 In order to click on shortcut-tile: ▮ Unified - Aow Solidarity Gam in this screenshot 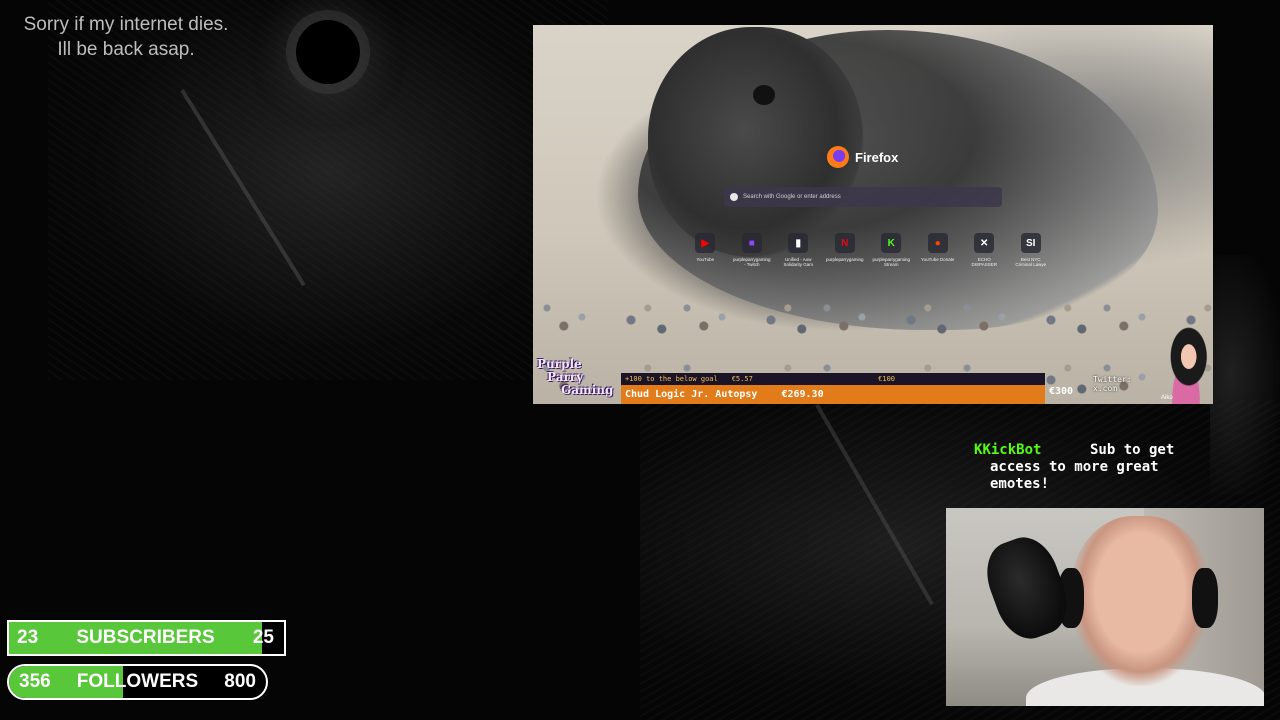, I will do `click(798, 250)`.